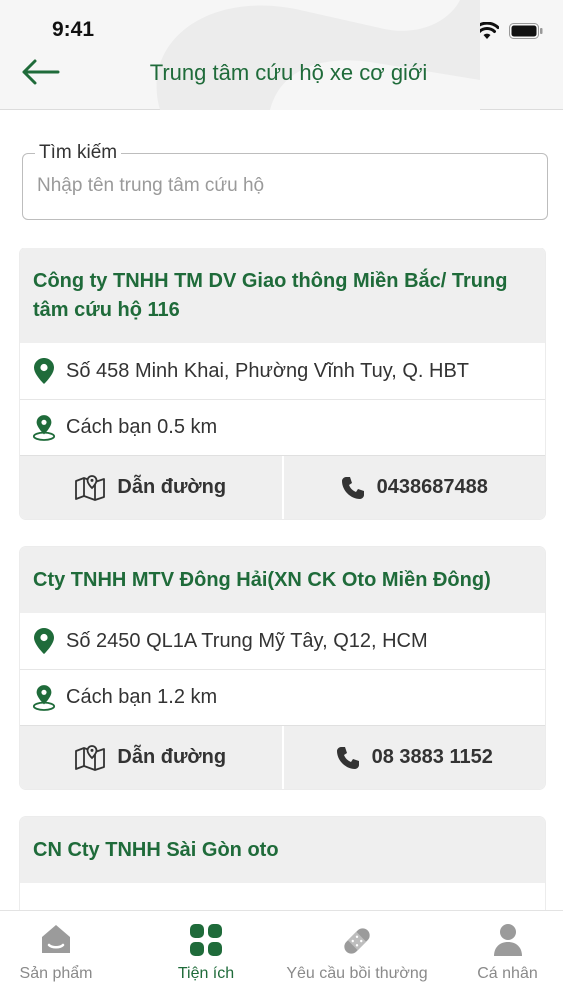 This screenshot has height=1000, width=563. I want to click on call-button: 08 3883 1152, so click(413, 757).